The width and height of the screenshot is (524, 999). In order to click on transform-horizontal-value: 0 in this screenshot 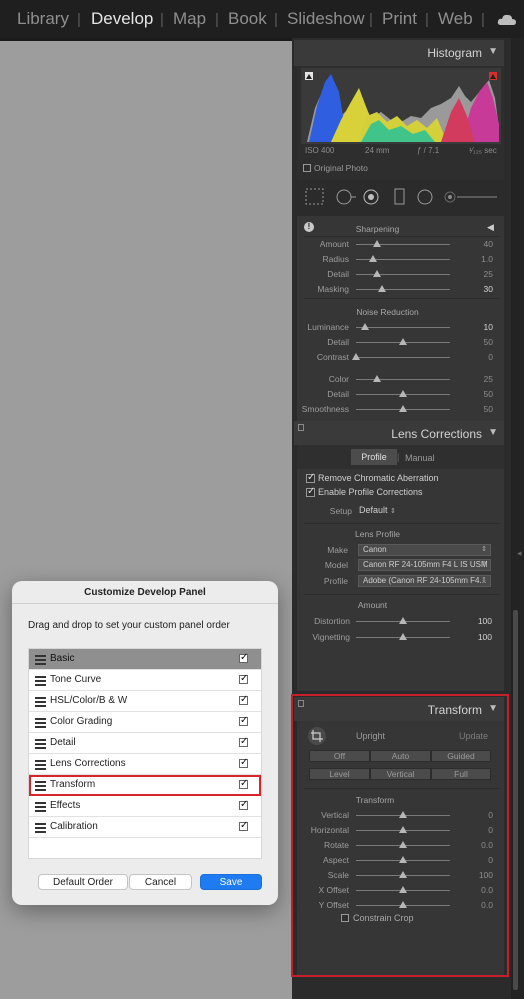, I will do `click(478, 830)`.